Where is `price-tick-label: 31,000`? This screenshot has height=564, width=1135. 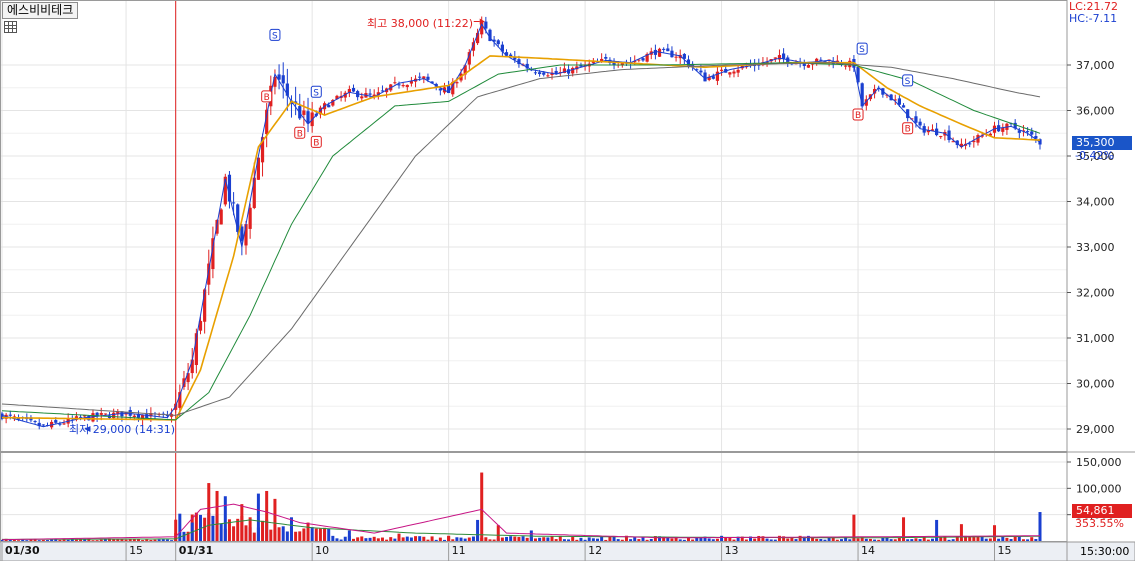 price-tick-label: 31,000 is located at coordinates (1095, 338).